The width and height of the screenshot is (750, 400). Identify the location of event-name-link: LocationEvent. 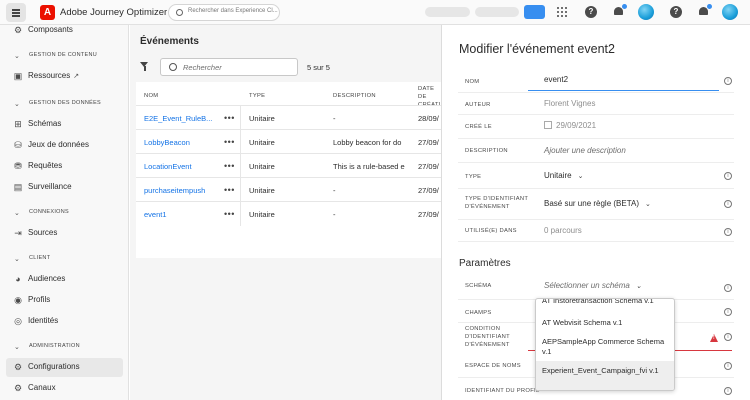
(182, 166).